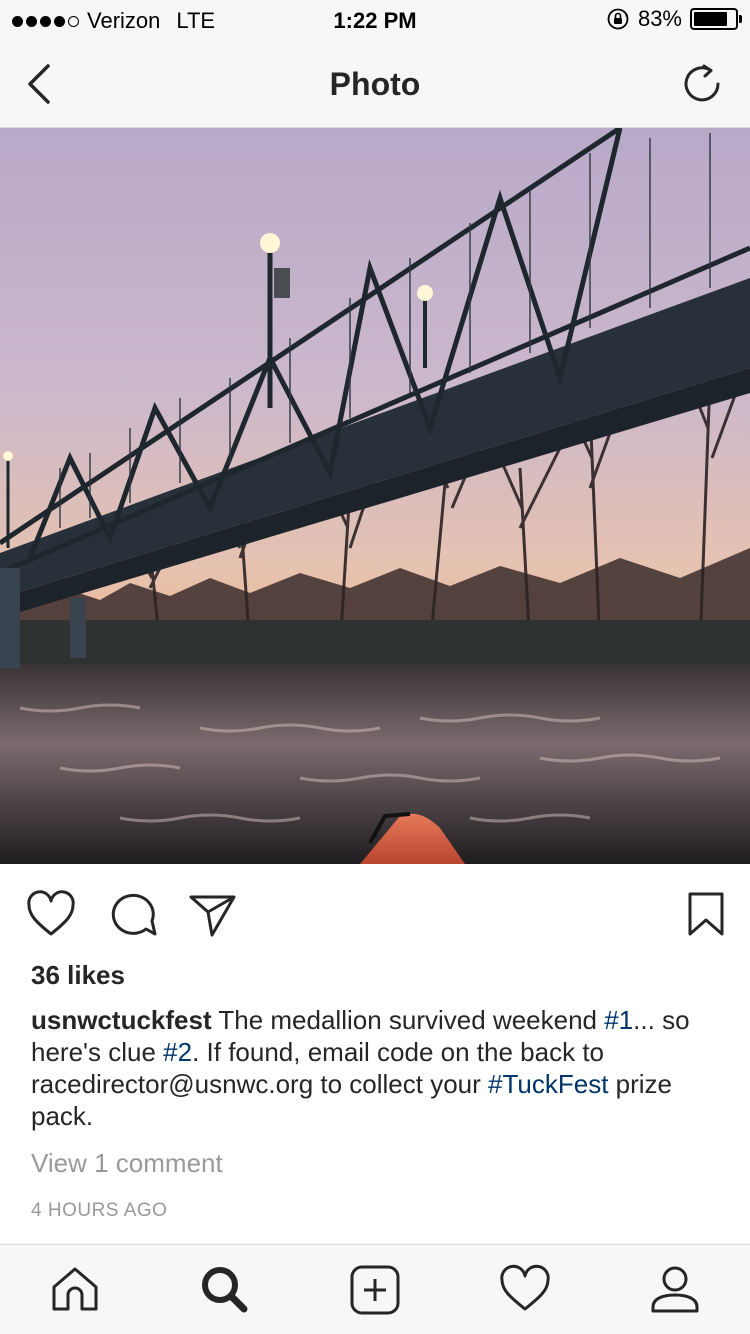 Image resolution: width=750 pixels, height=1334 pixels. What do you see at coordinates (78, 975) in the screenshot?
I see `likes-count: 36 likes` at bounding box center [78, 975].